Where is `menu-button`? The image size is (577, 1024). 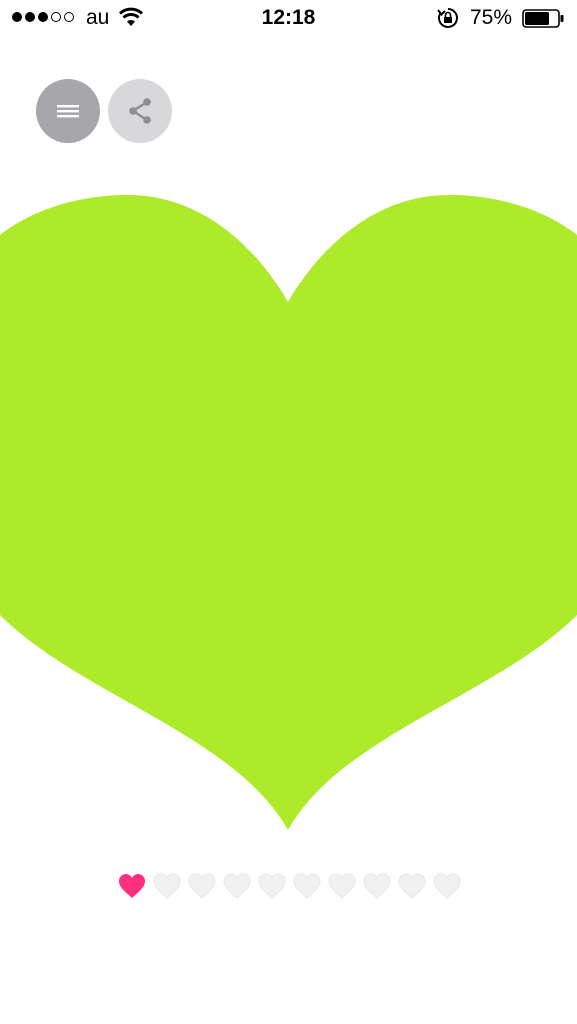
menu-button is located at coordinates (68, 111).